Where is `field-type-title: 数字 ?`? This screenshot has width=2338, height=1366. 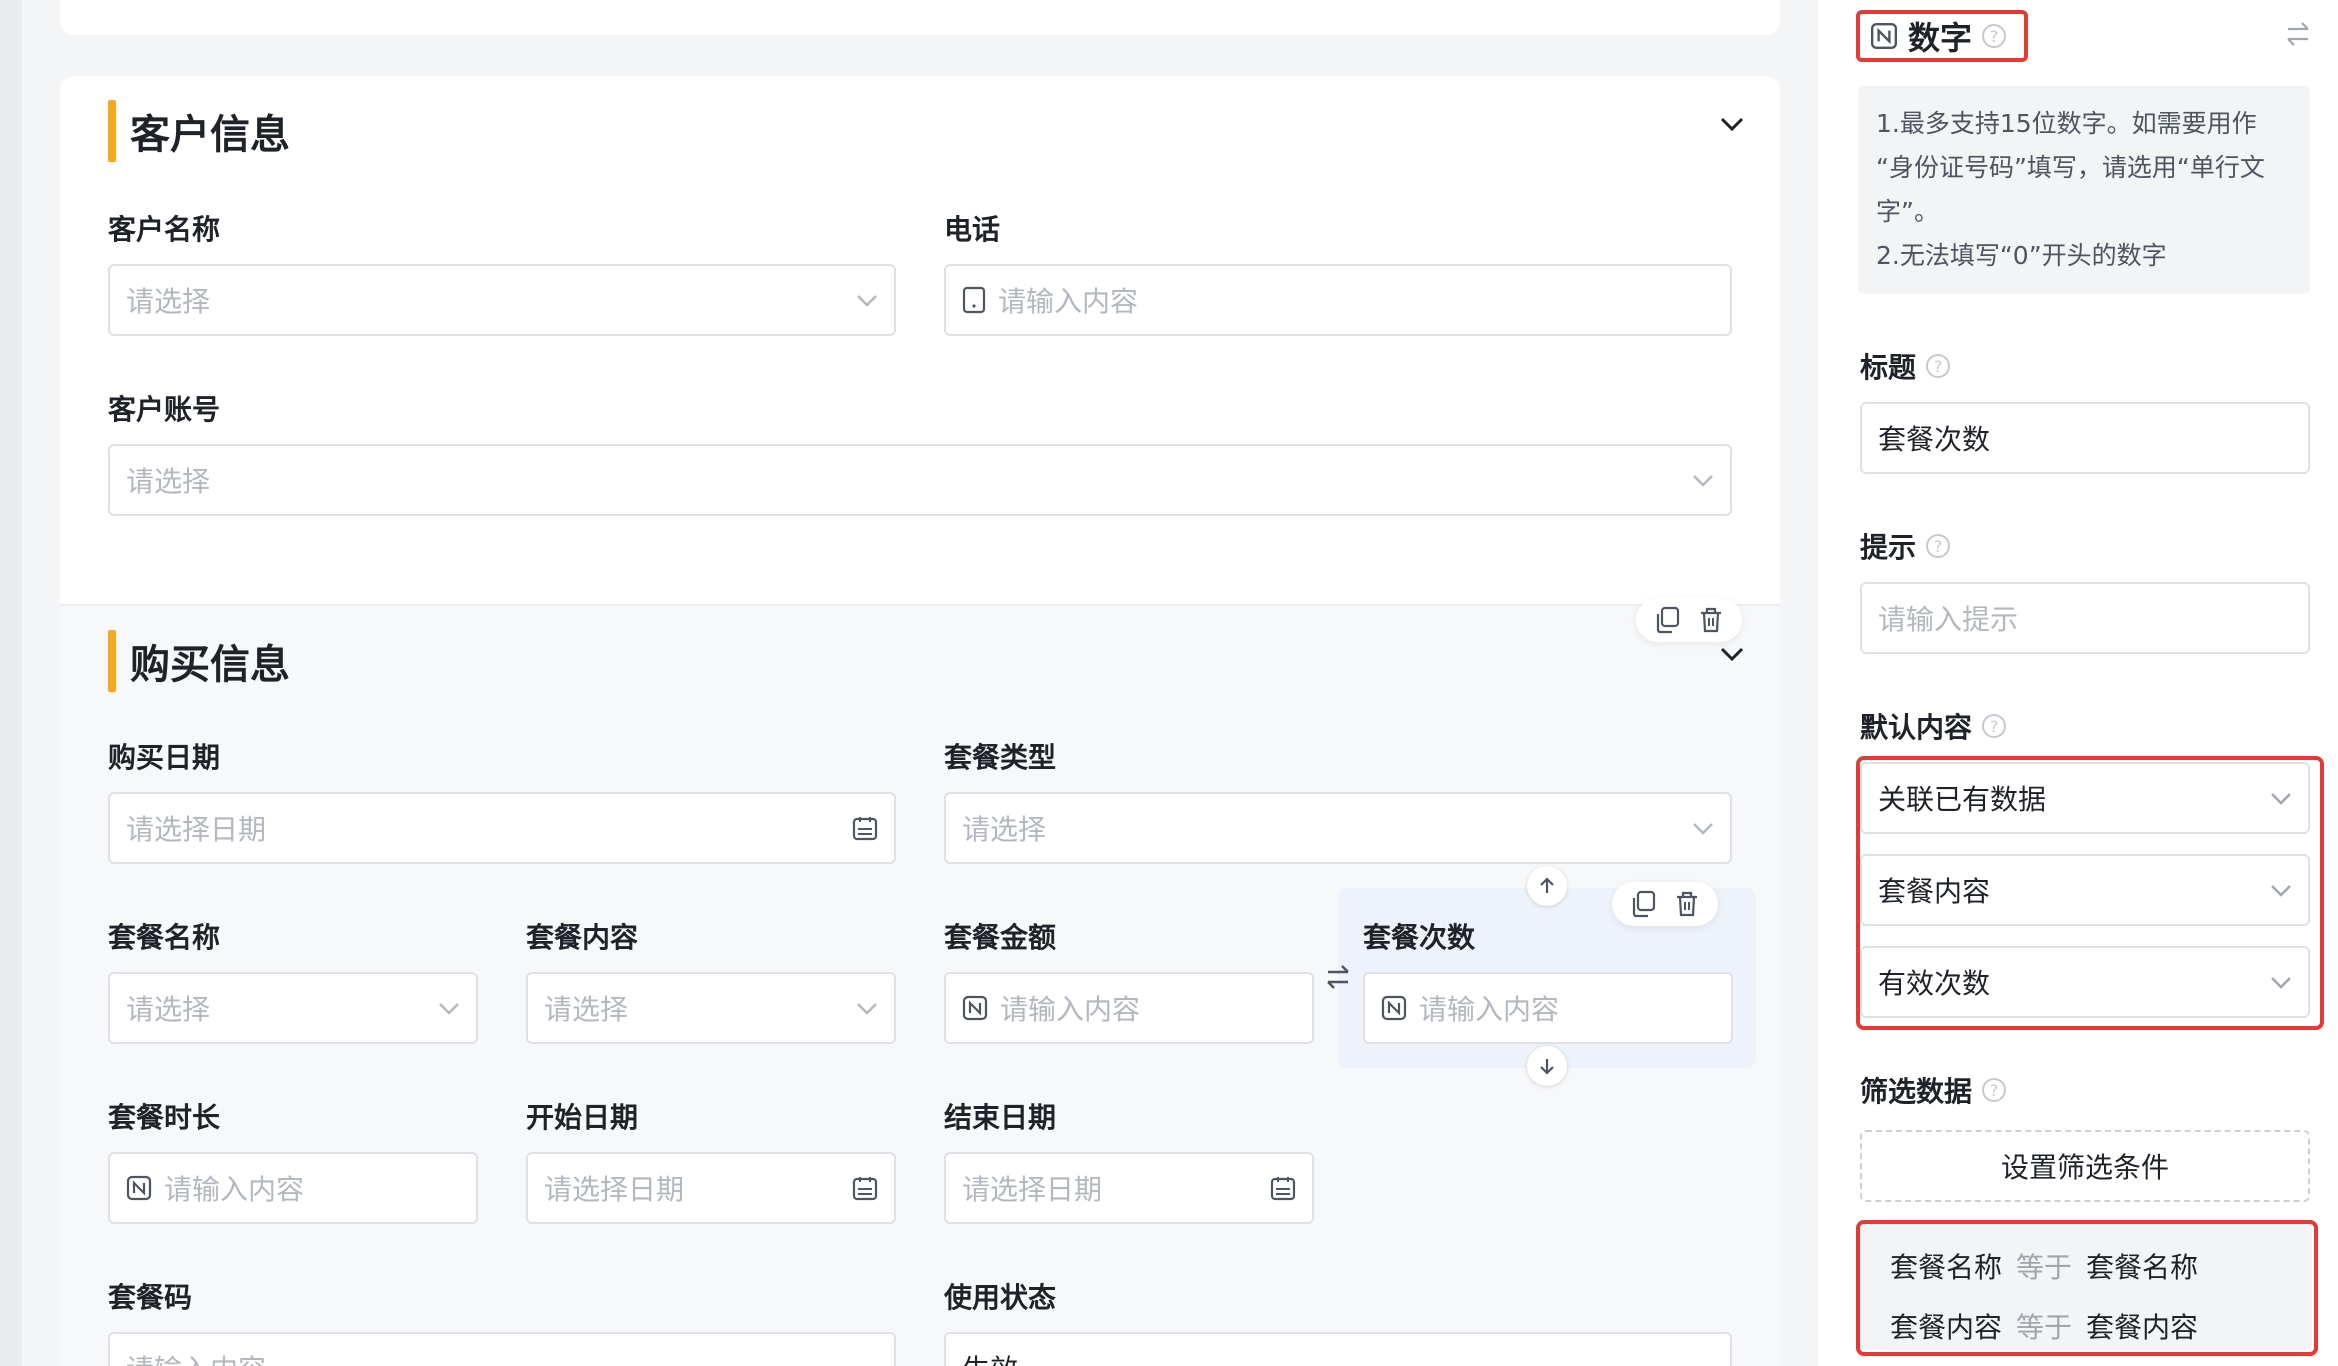 field-type-title: 数字 ? is located at coordinates (1942, 36).